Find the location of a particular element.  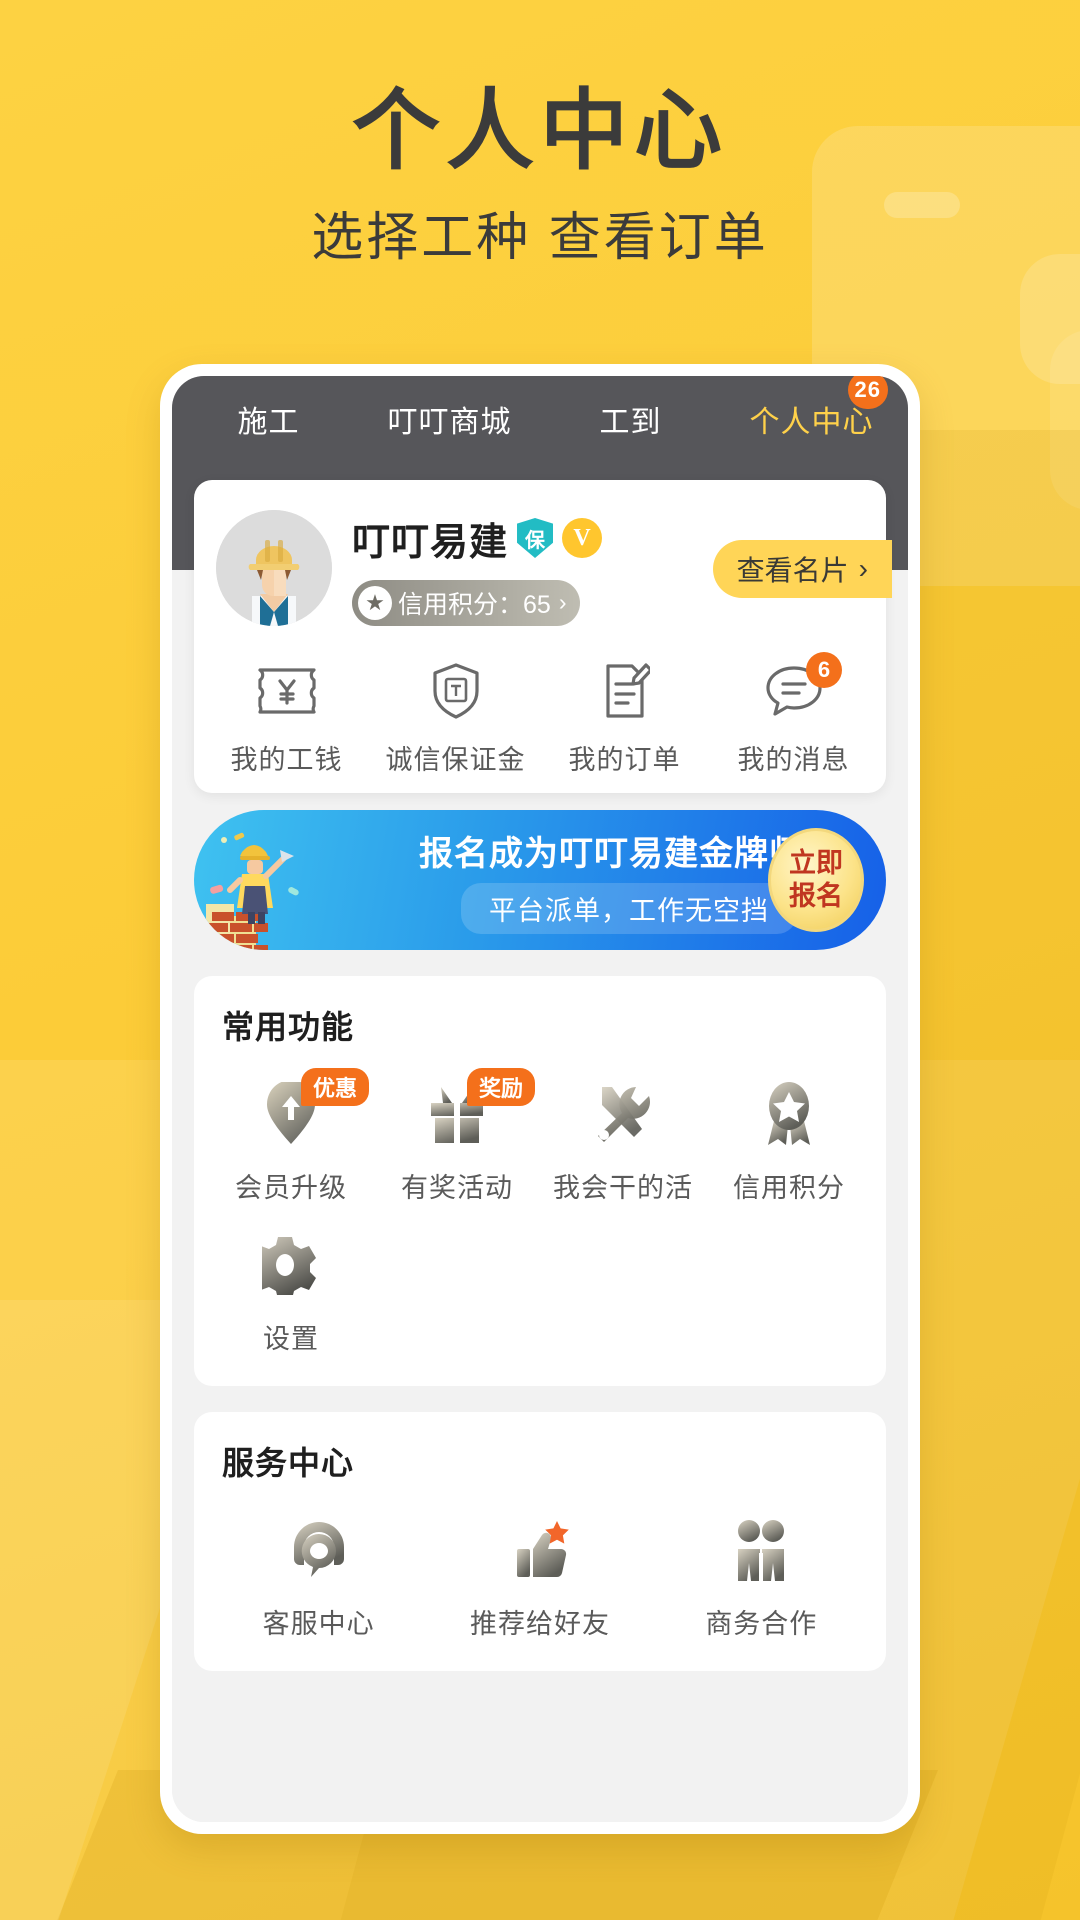

verified-badge-icon: V is located at coordinates (582, 538).